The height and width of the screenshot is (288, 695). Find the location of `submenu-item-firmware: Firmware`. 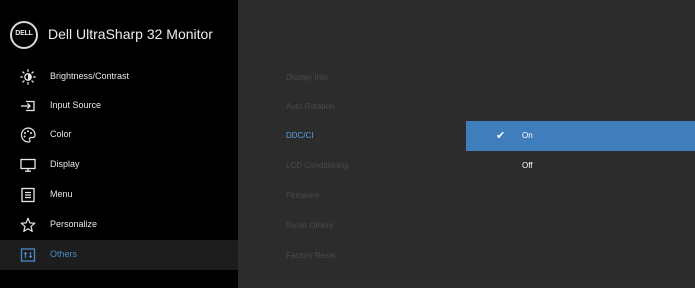

submenu-item-firmware: Firmware is located at coordinates (302, 195).